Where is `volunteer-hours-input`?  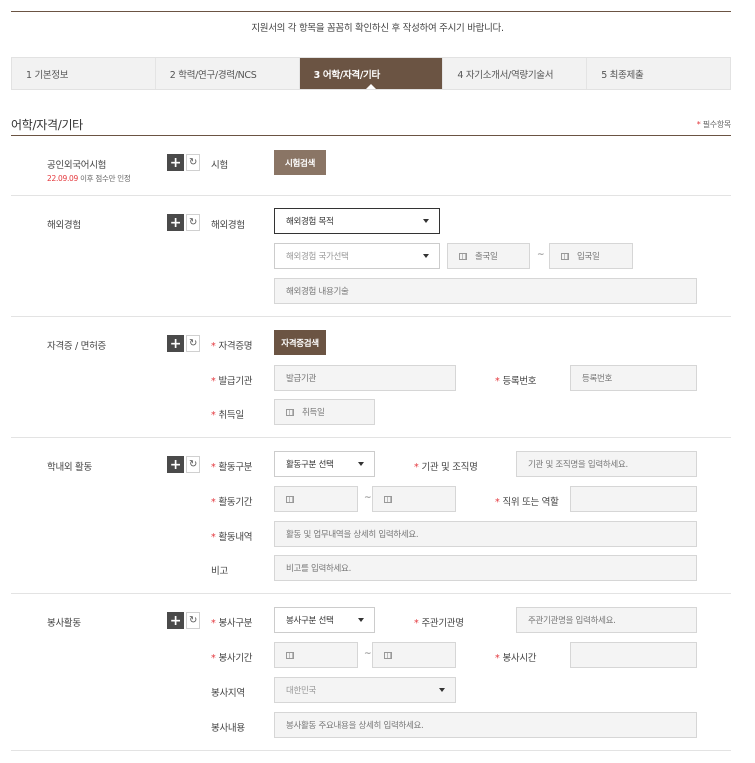
volunteer-hours-input is located at coordinates (633, 655).